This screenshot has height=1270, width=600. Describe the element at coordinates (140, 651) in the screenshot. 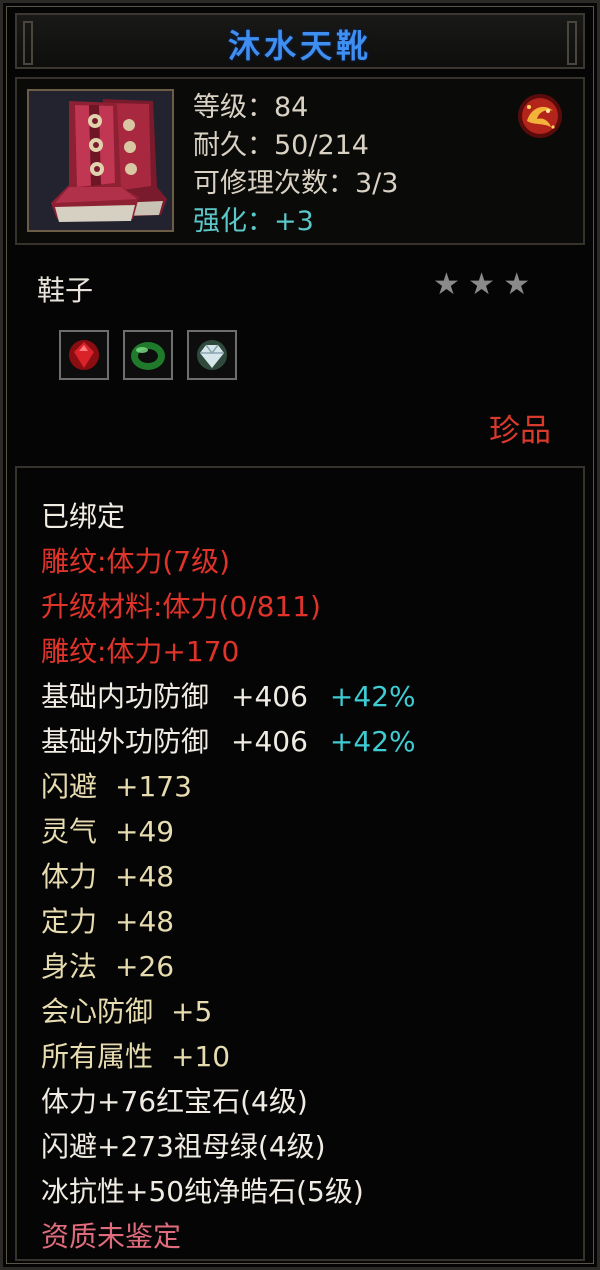

I see `engrave-bonus: 雕纹:体力+170` at that location.